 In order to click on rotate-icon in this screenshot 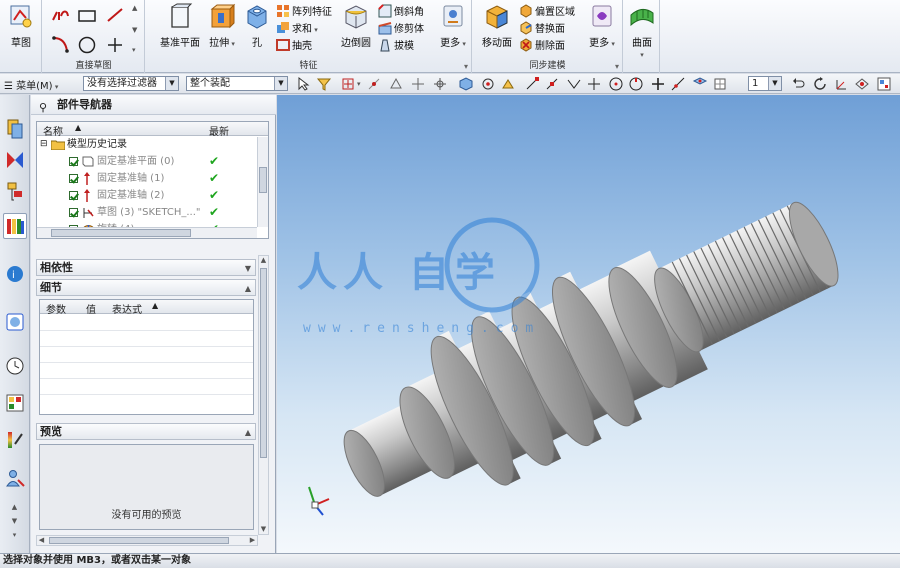, I will do `click(820, 84)`.